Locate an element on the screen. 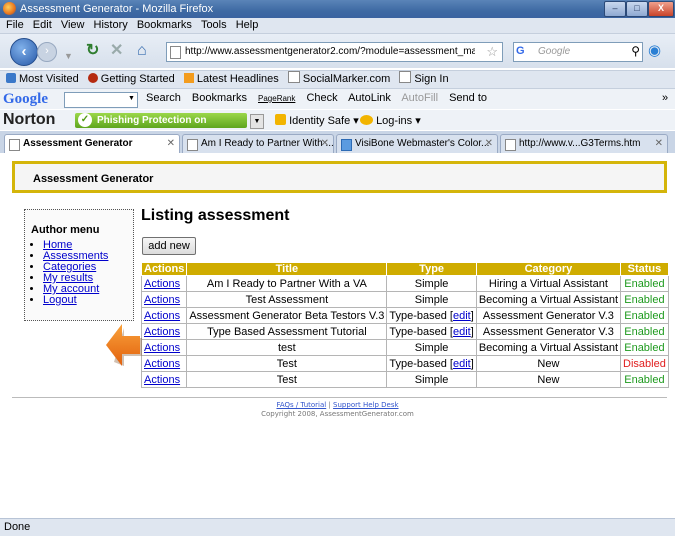 This screenshot has height=536, width=675. search-engine-icon: G is located at coordinates (520, 51).